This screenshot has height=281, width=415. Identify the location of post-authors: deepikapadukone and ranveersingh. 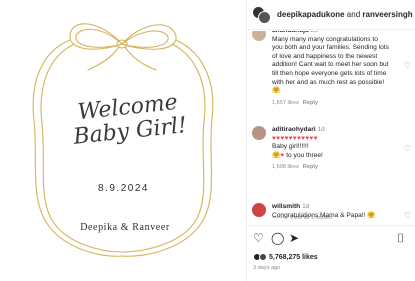
(345, 15).